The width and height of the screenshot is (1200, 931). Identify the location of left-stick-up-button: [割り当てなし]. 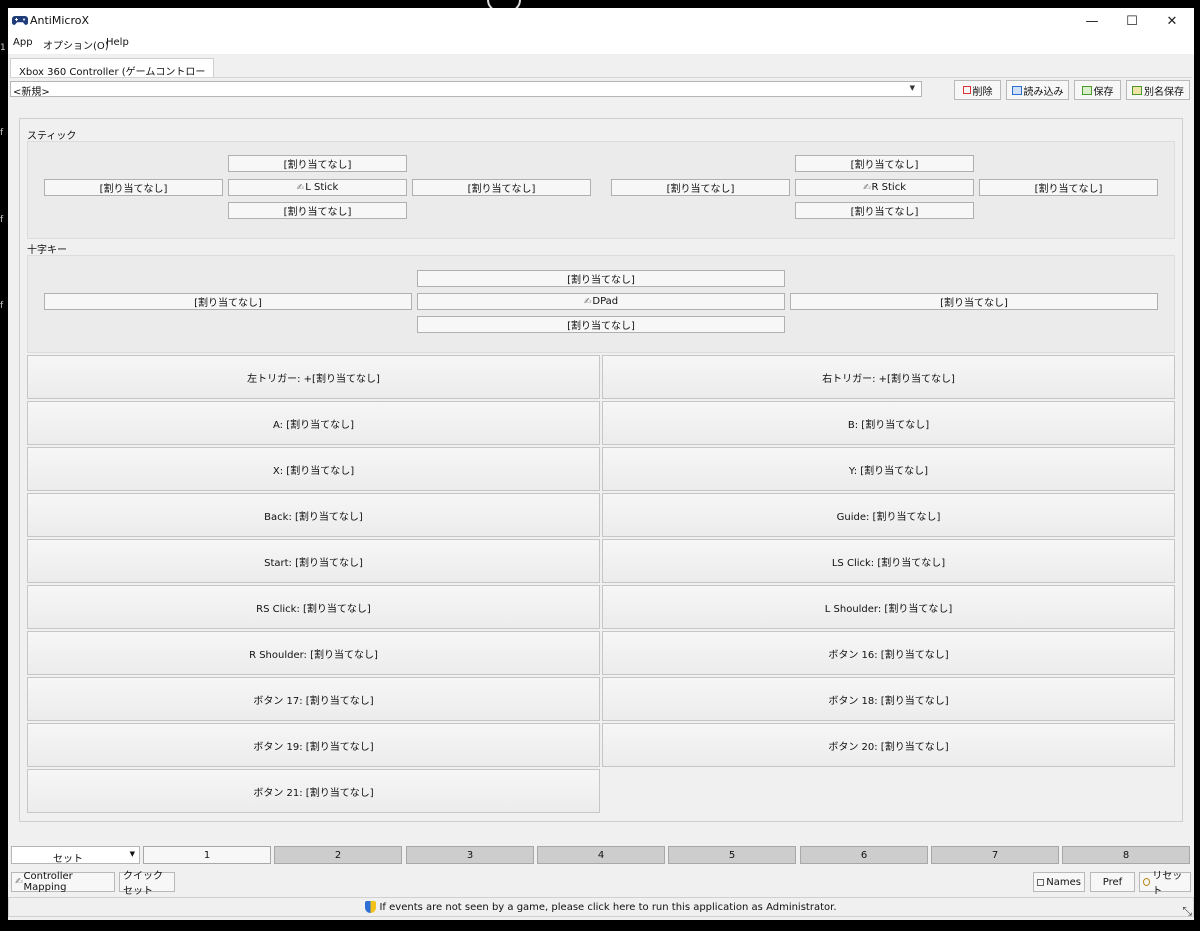
(317, 163).